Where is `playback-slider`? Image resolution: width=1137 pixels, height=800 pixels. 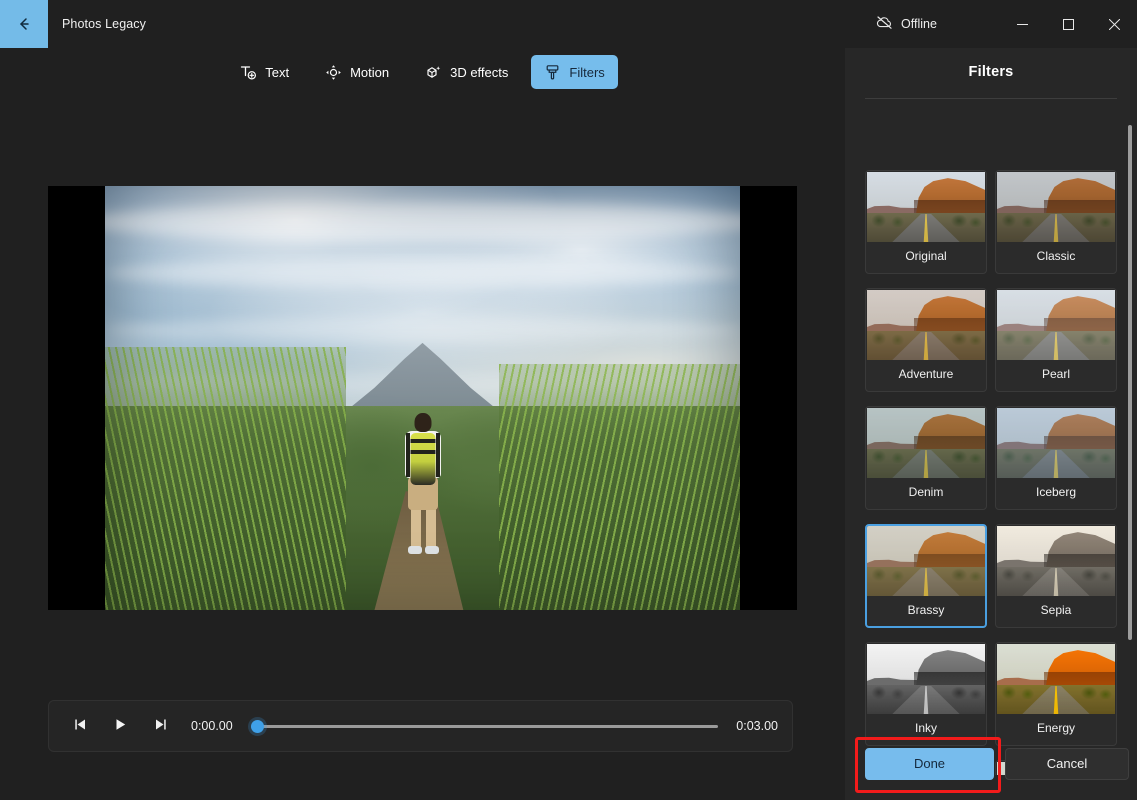 playback-slider is located at coordinates (484, 726).